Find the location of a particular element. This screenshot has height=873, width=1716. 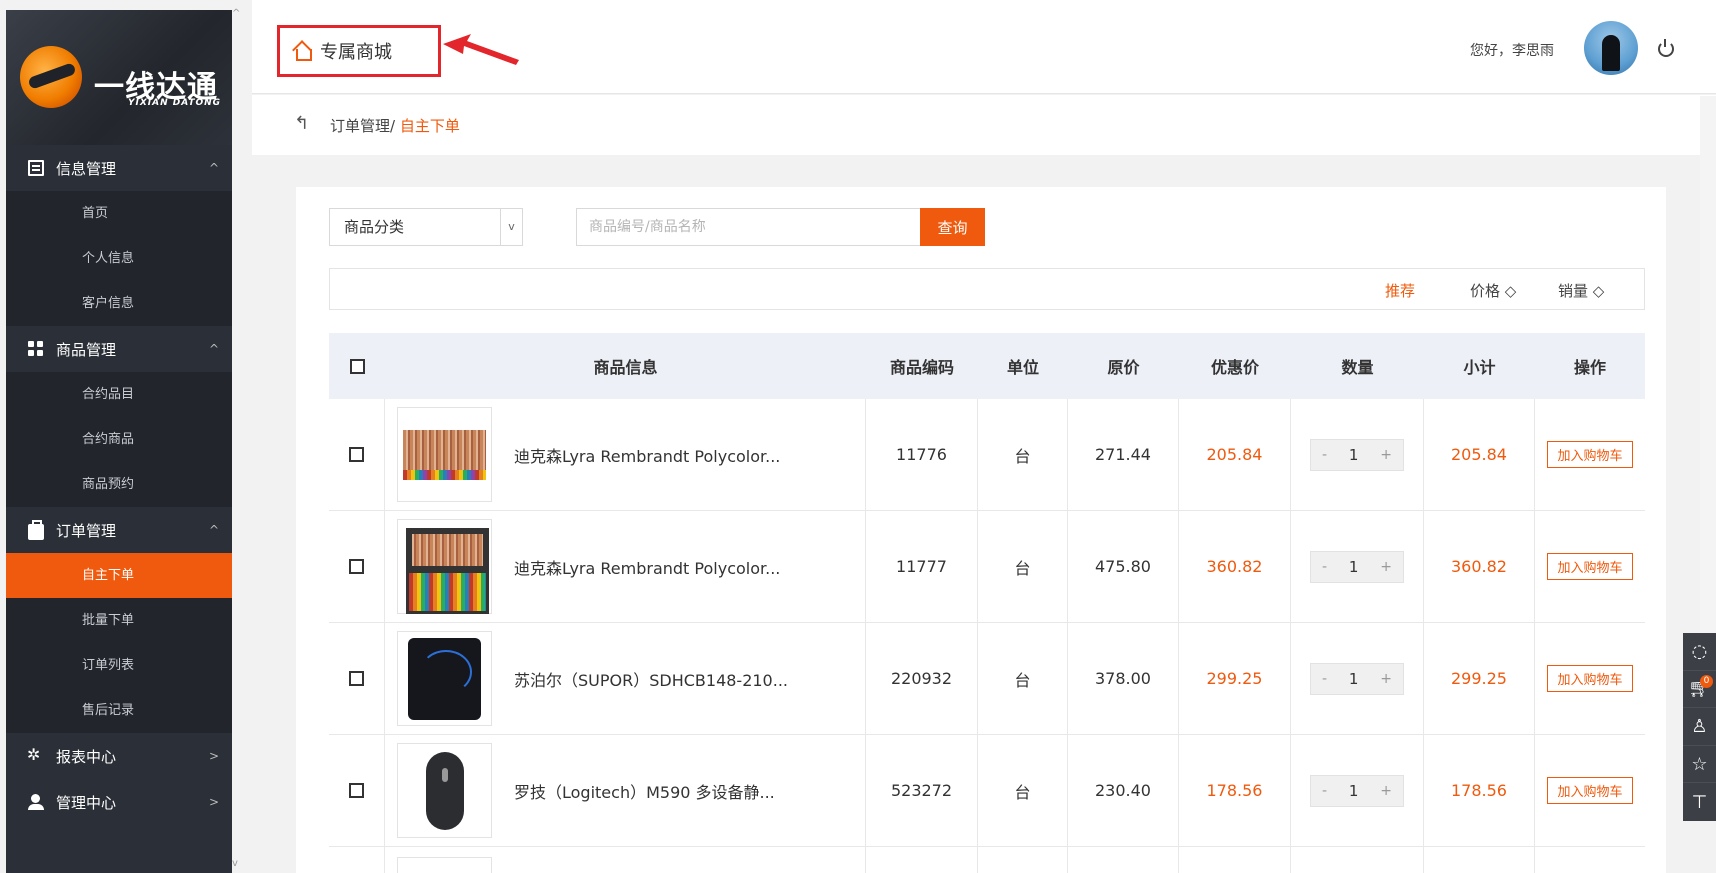

search-input is located at coordinates (748, 227).